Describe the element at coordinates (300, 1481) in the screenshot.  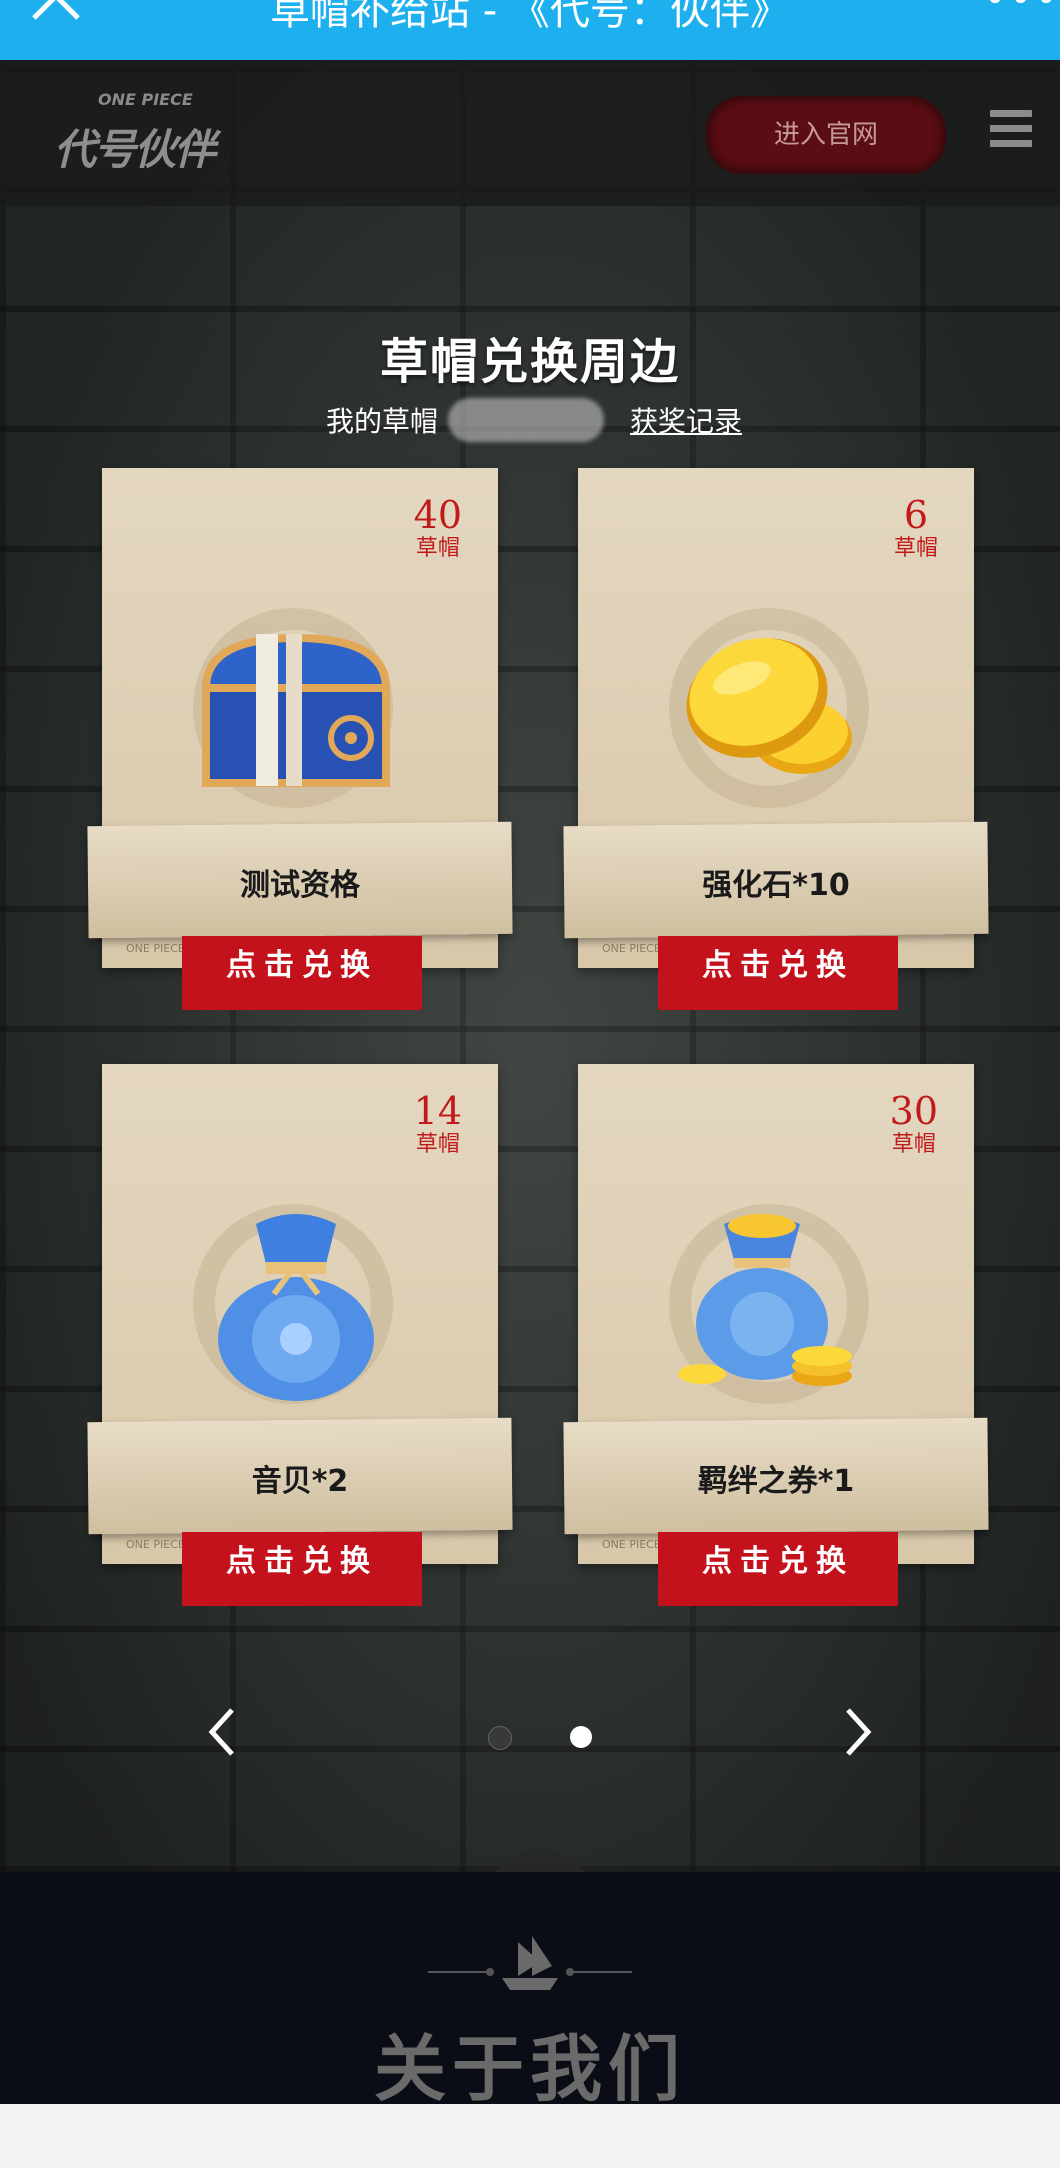
I see `item-name: 音贝*2` at that location.